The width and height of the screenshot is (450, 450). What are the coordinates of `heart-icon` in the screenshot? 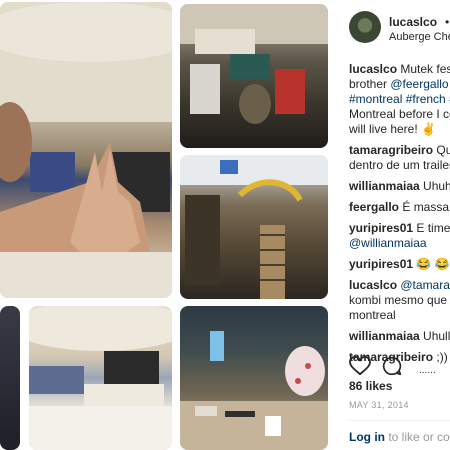 It's located at (360, 366).